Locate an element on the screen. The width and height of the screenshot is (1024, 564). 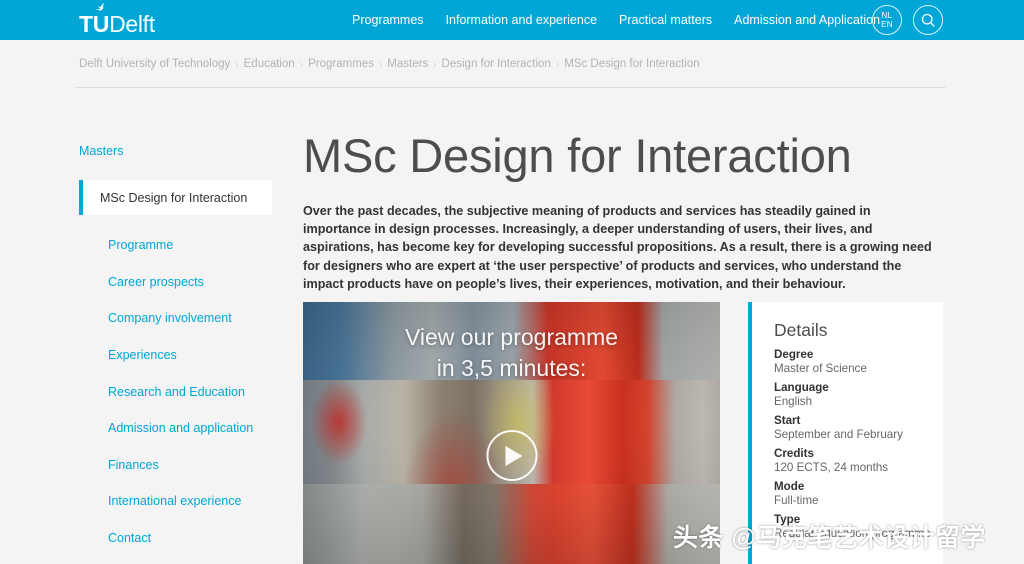
details-value-start: September and February is located at coordinates (838, 434).